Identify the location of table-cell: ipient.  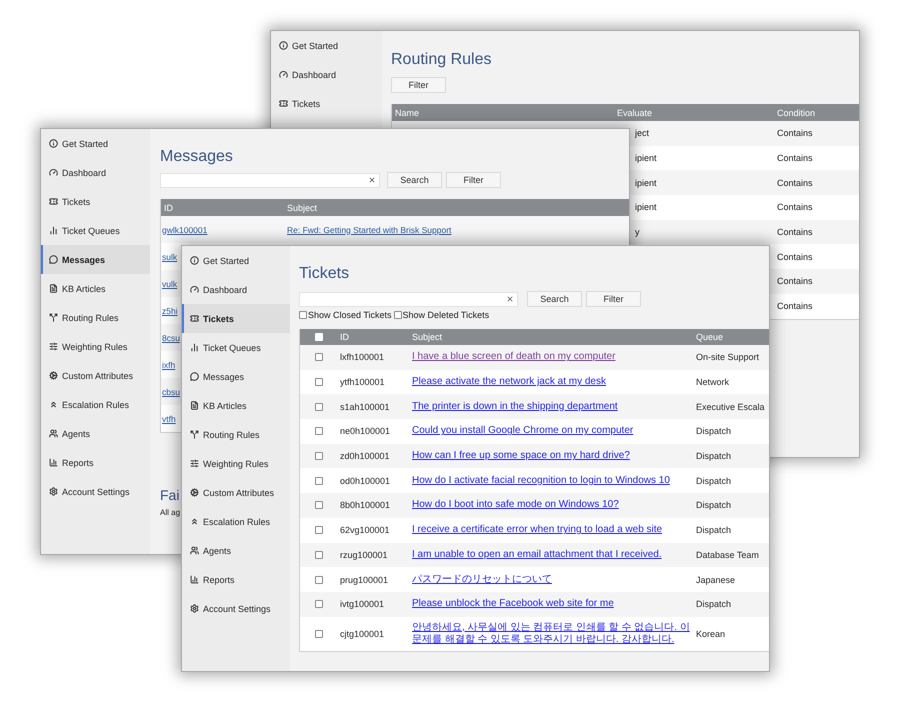
(646, 158).